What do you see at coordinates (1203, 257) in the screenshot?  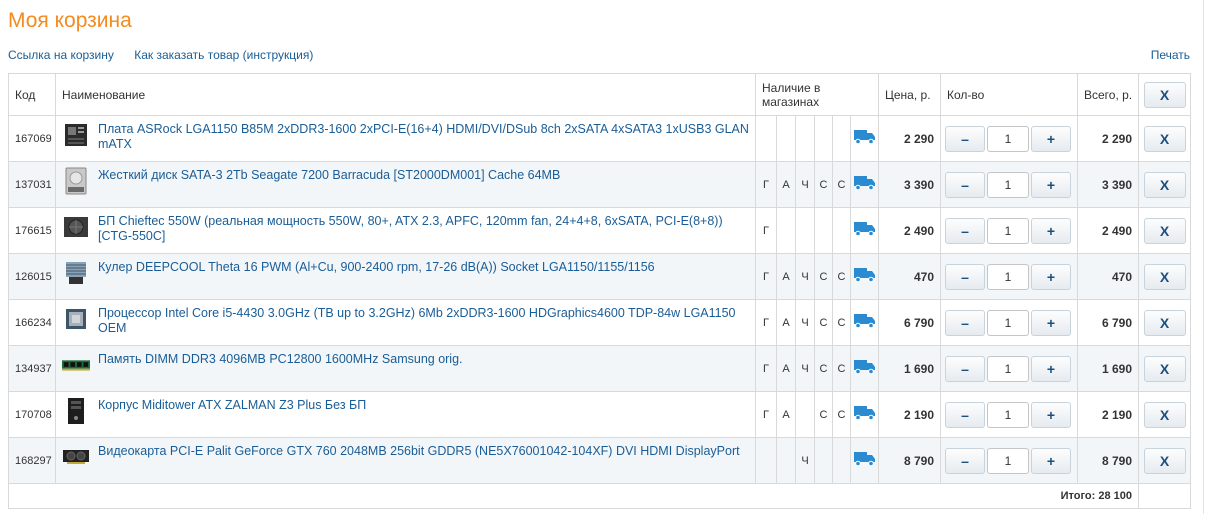 I see `page-border` at bounding box center [1203, 257].